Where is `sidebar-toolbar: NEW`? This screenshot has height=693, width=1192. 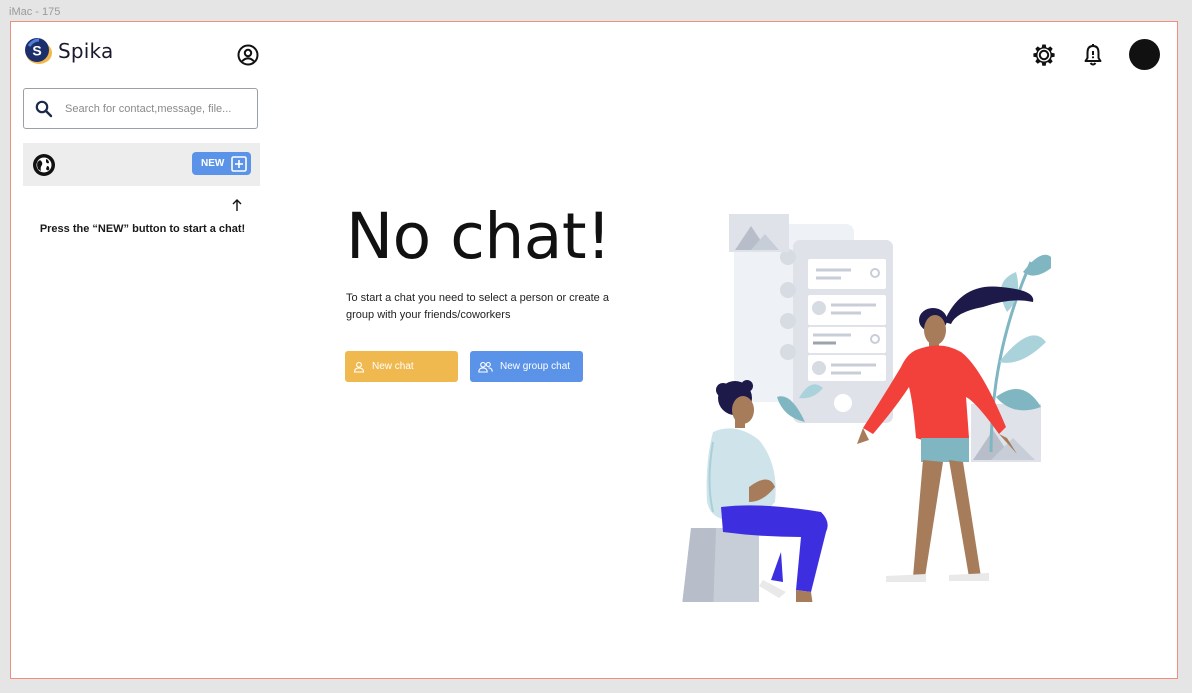 sidebar-toolbar: NEW is located at coordinates (141, 164).